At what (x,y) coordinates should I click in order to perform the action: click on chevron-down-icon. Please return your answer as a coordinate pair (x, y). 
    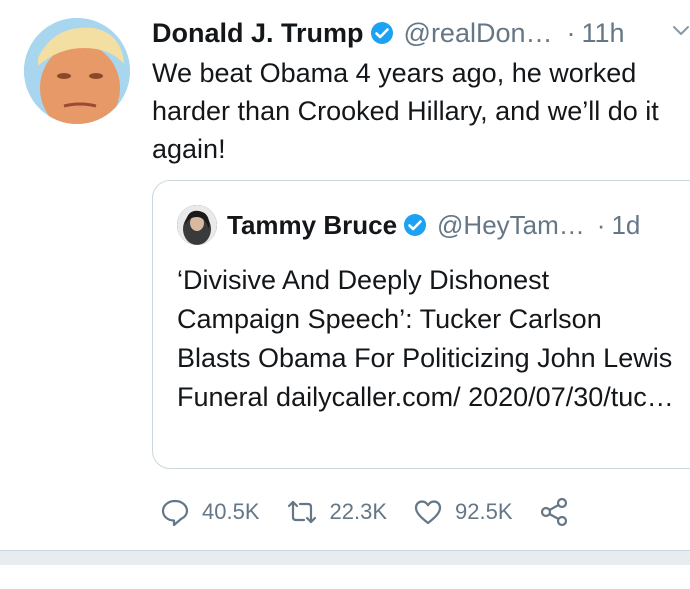
    Looking at the image, I should click on (681, 31).